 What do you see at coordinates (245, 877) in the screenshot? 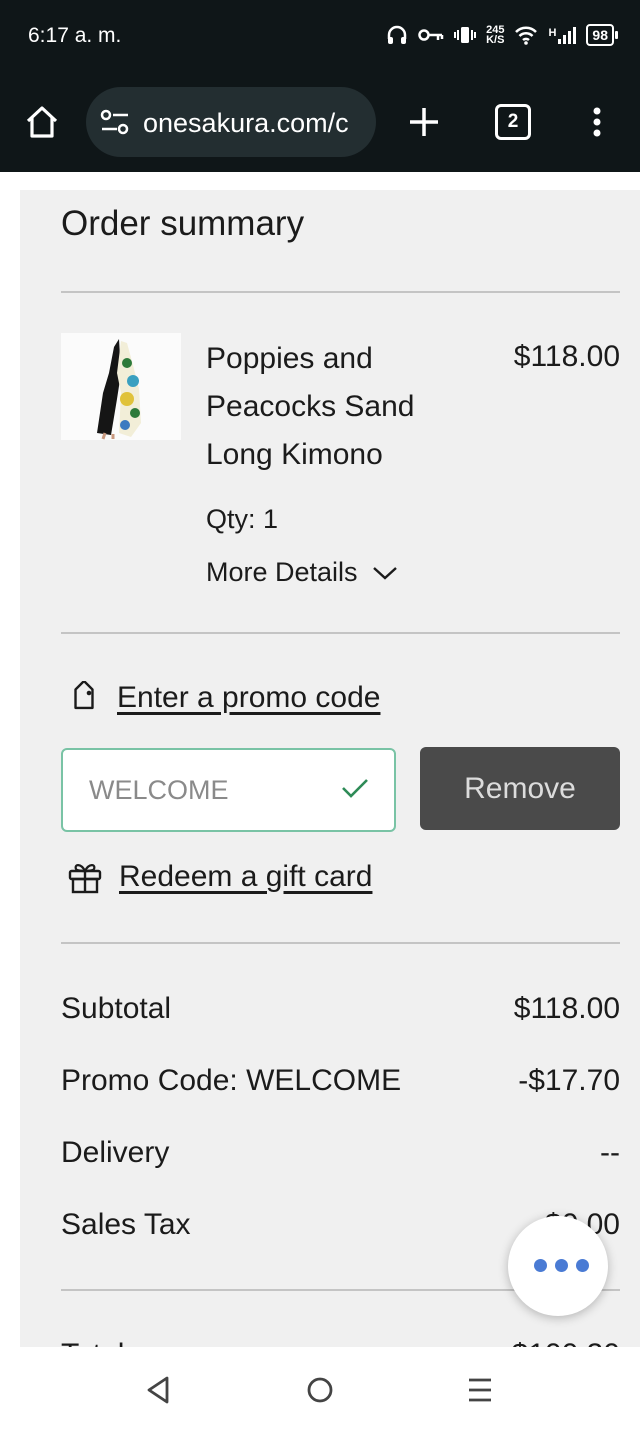
I see `gift-card-label: Redeem a gift card` at bounding box center [245, 877].